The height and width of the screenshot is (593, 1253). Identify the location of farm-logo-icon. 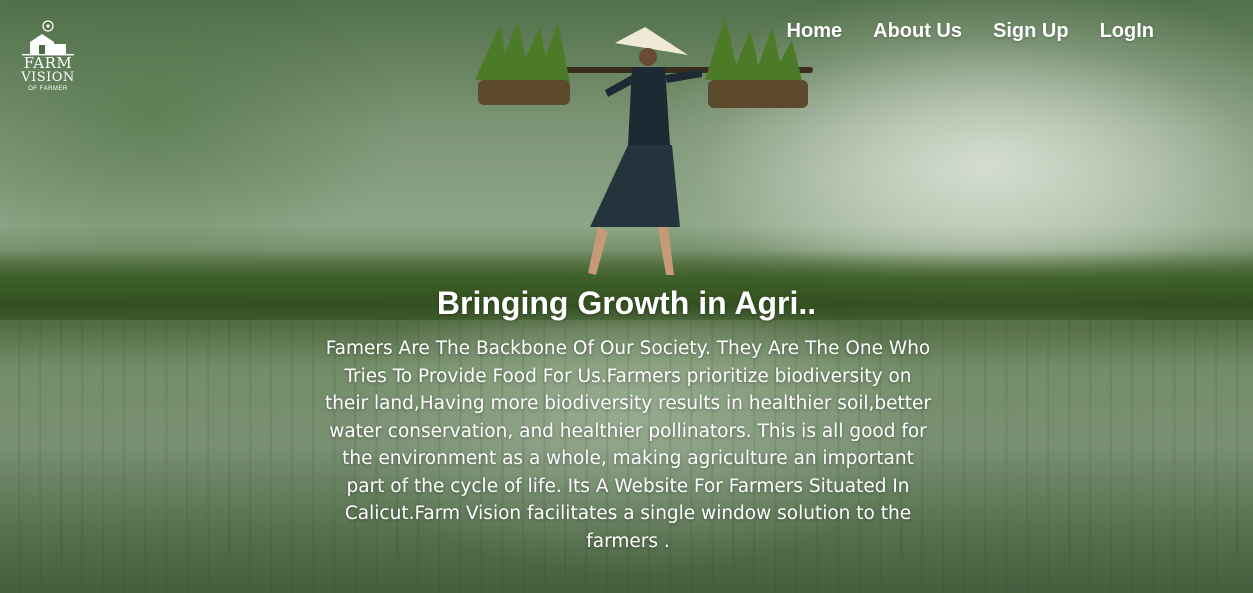
(48, 38).